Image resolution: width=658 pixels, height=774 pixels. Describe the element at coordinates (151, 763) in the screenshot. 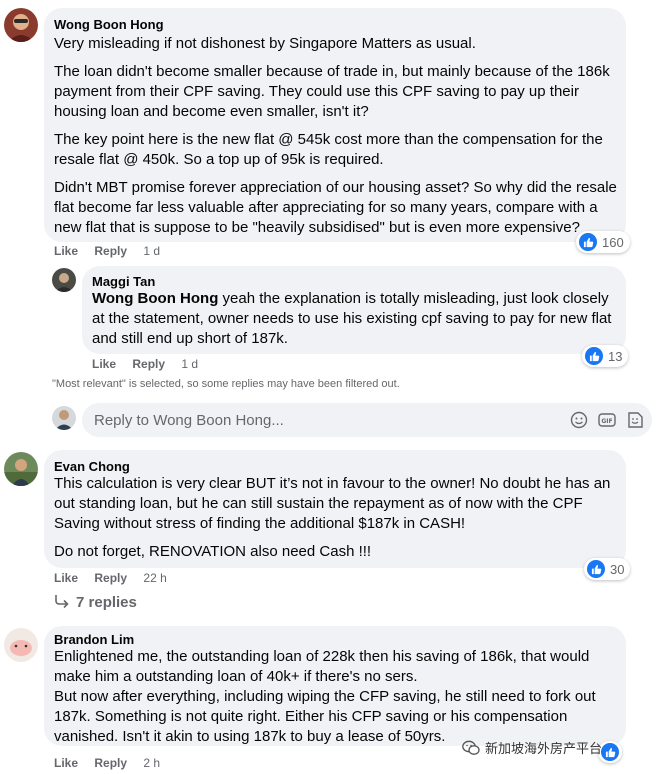

I see `comment-timestamp: 2 h` at that location.